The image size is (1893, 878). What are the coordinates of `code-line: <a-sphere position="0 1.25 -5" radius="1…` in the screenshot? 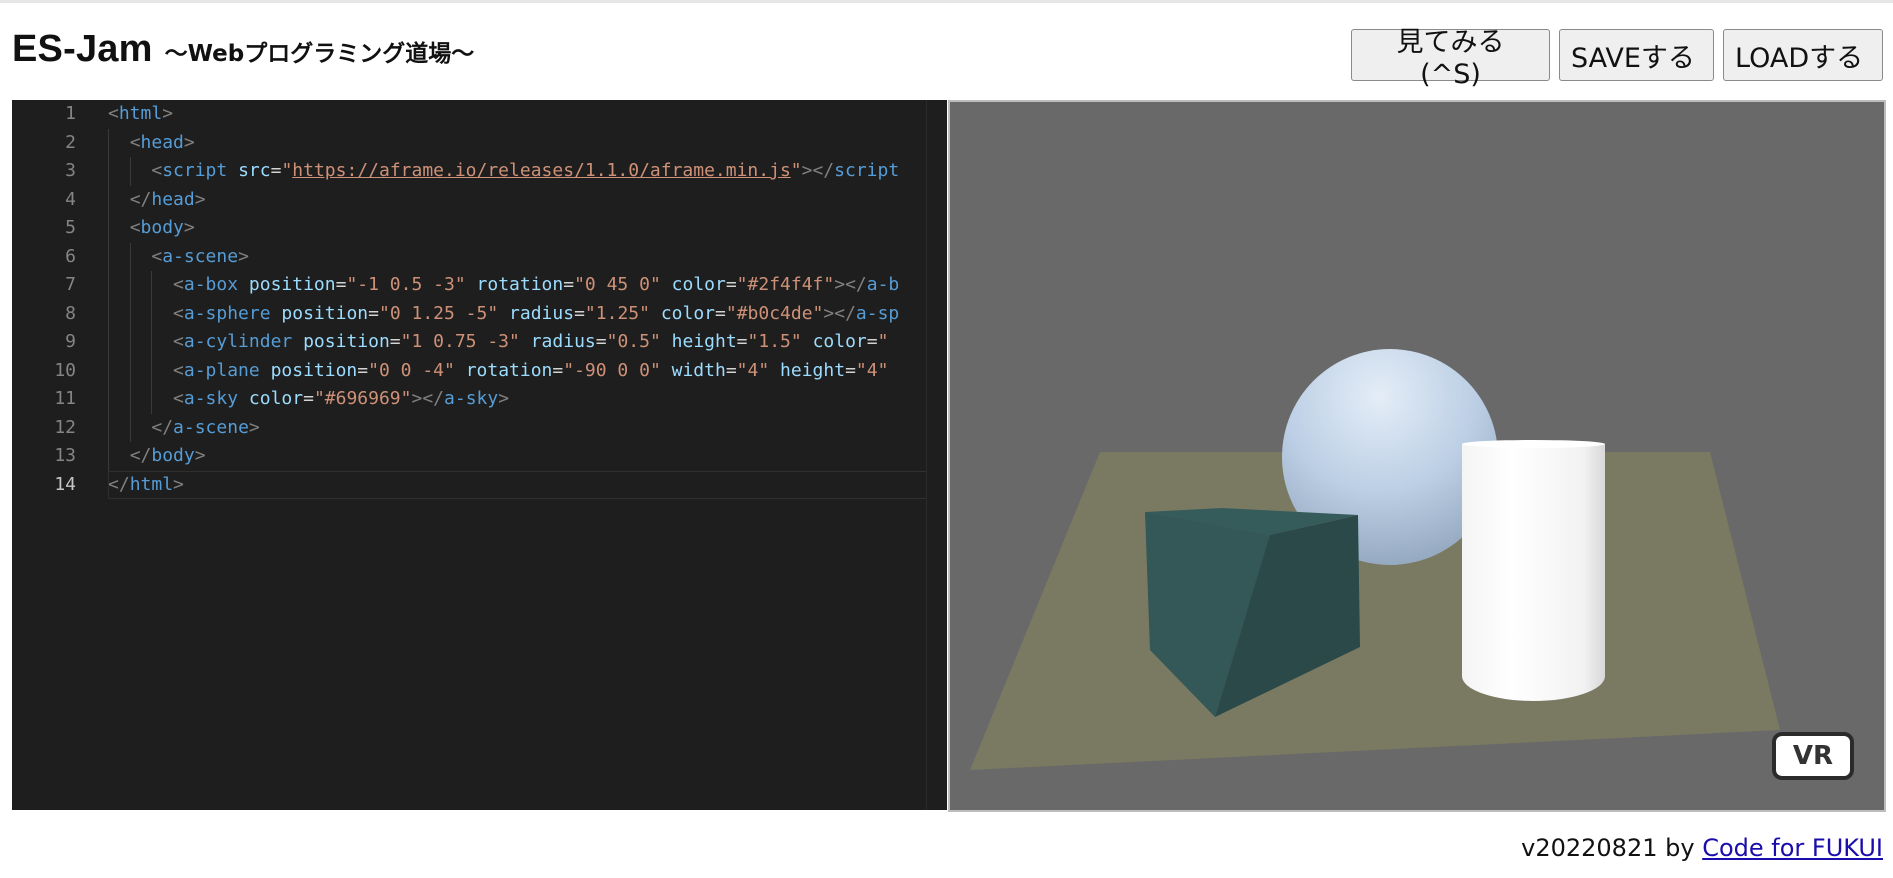 It's located at (527, 313).